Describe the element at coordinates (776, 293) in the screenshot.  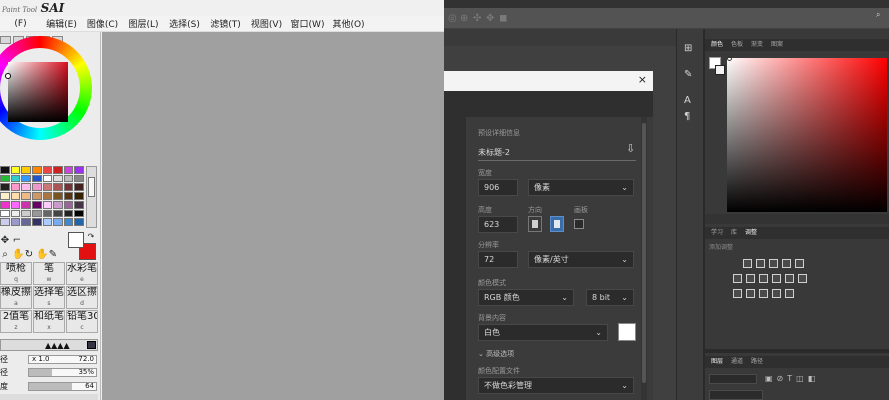
I see `gradient-map-icon` at that location.